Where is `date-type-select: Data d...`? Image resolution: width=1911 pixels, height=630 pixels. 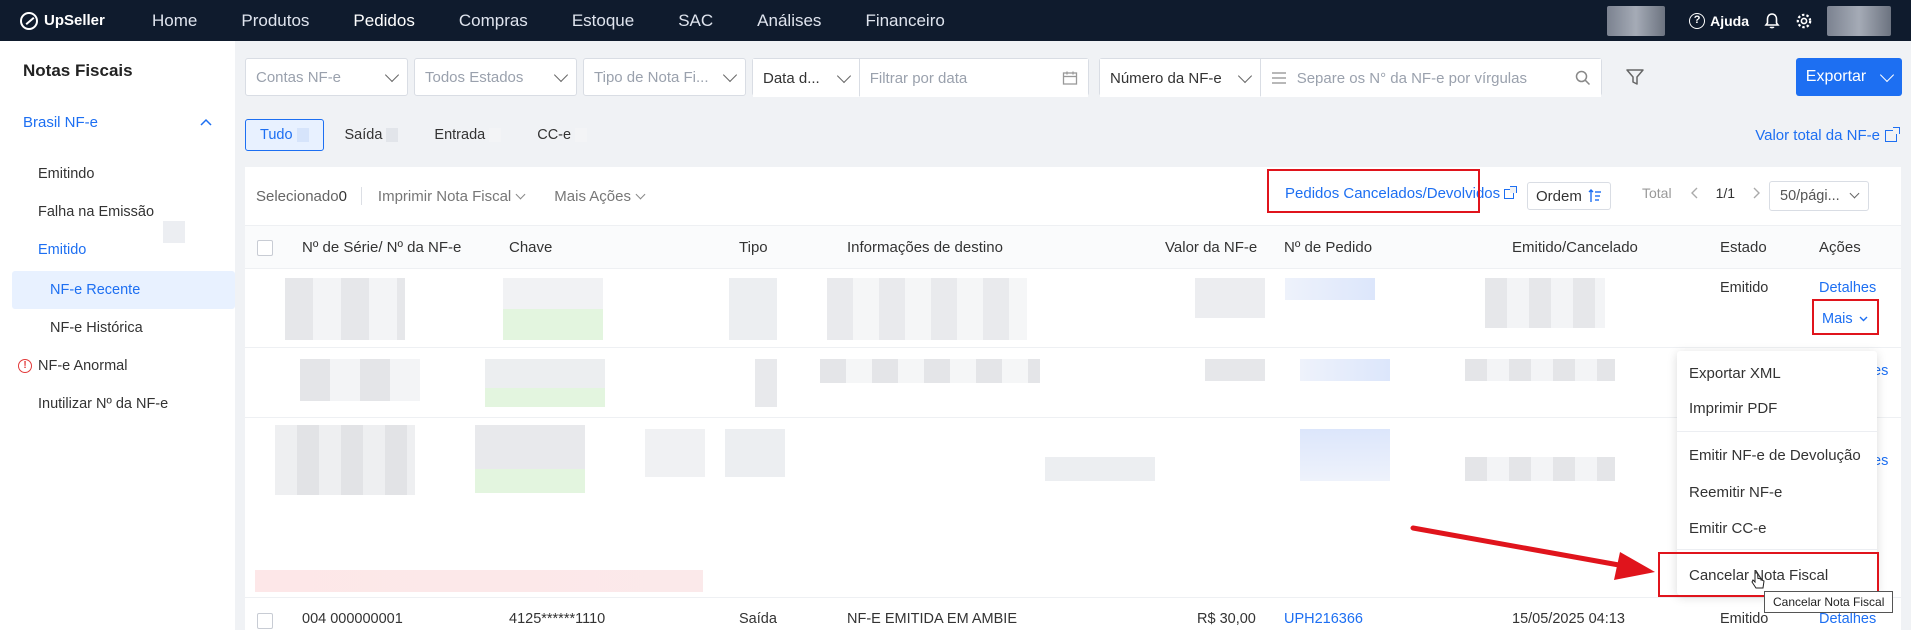
date-type-select: Data d... is located at coordinates (806, 78).